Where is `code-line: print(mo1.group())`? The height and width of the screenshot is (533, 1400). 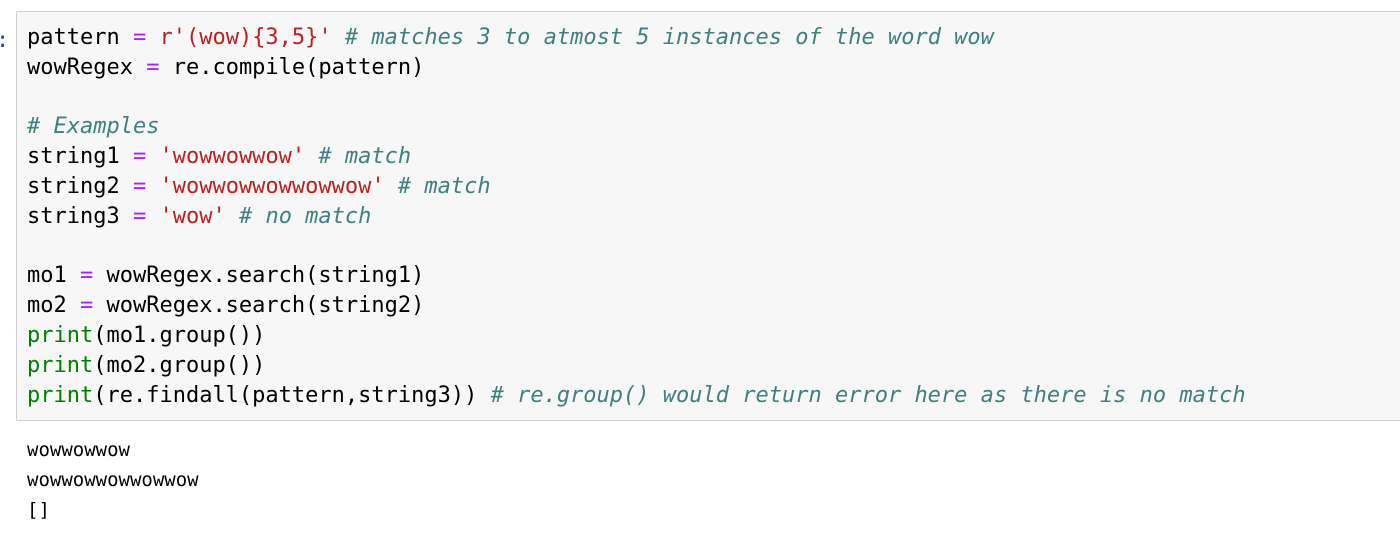
code-line: print(mo1.group()) is located at coordinates (636, 336).